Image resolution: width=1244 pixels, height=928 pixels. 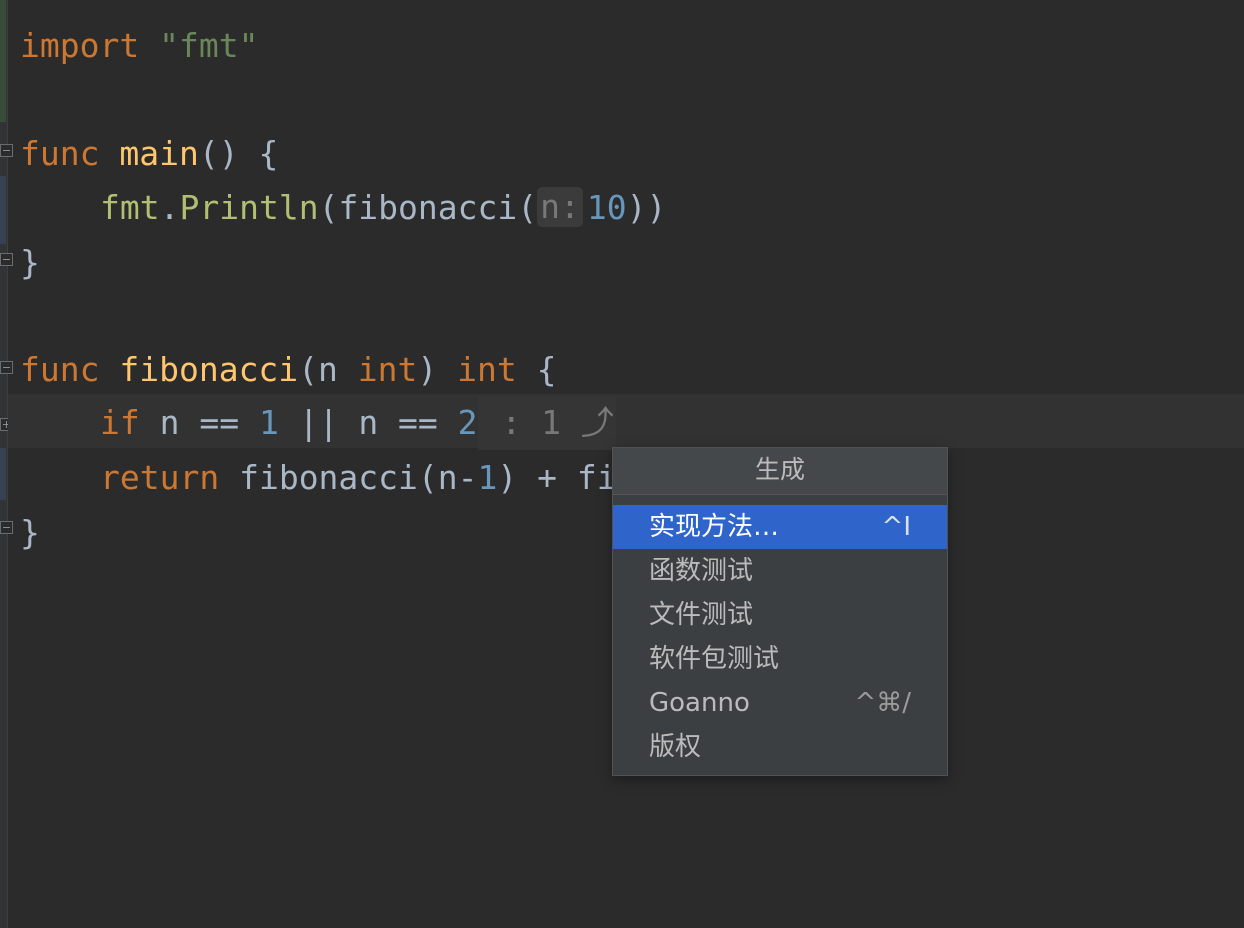 What do you see at coordinates (780, 471) in the screenshot?
I see `popup-title: 生成` at bounding box center [780, 471].